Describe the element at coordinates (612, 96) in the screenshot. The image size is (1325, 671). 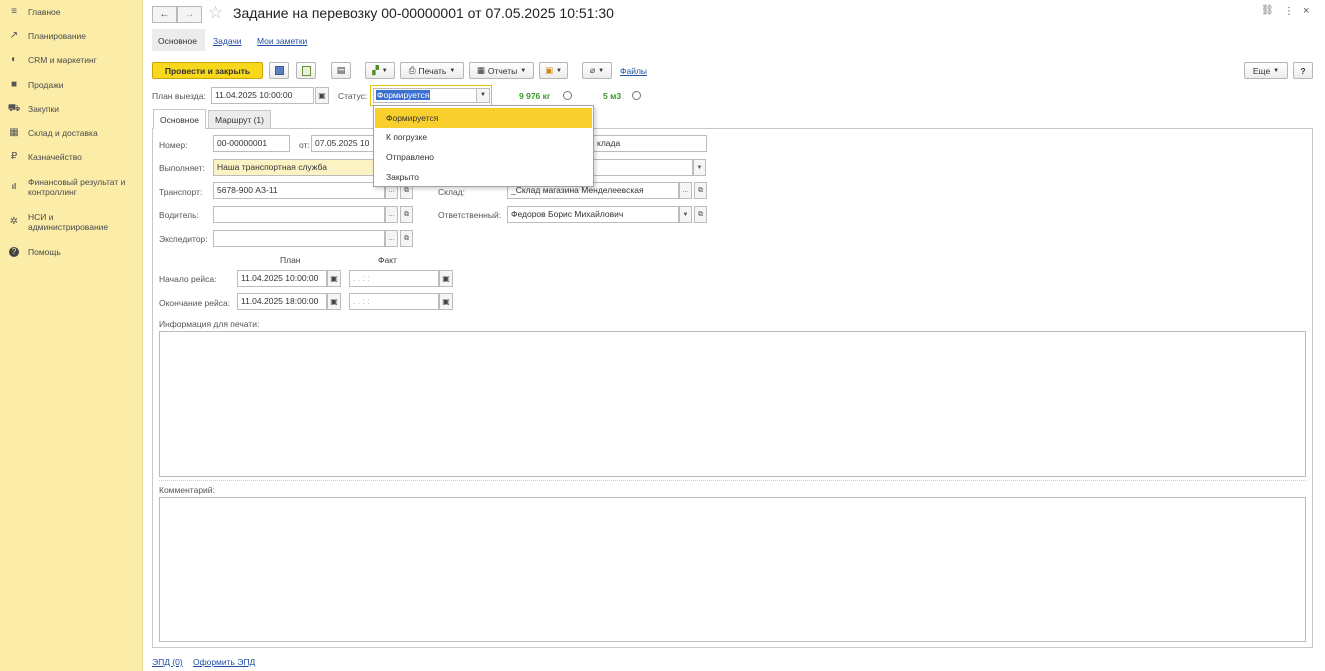
I see `volume-value: 5 м3` at that location.